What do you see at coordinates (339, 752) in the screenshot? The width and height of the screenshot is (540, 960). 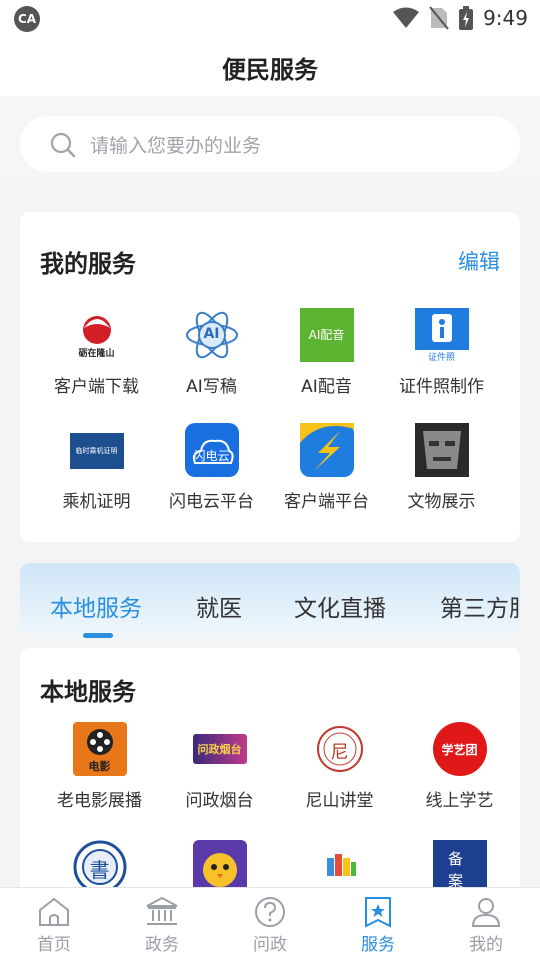 I see `nishan-icon-text: 尼` at bounding box center [339, 752].